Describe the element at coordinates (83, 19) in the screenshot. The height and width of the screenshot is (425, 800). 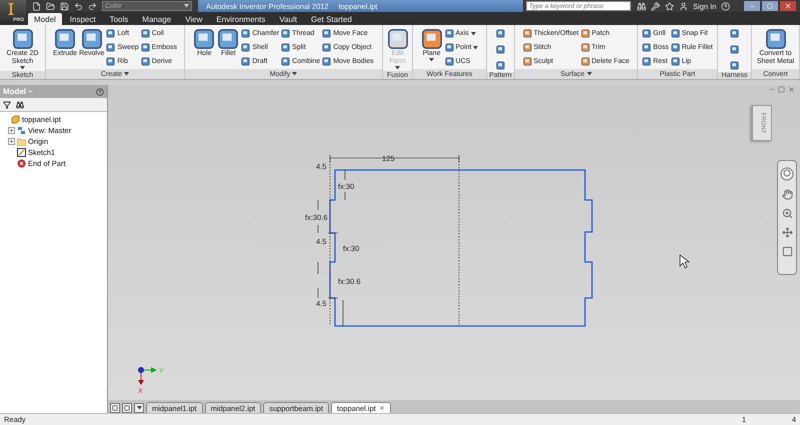
I see `ribbon-tab: Inspect` at that location.